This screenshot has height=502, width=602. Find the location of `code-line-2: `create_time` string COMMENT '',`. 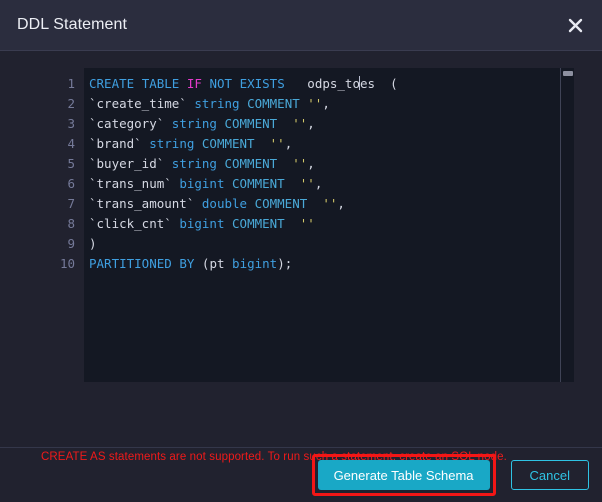

code-line-2: `create_time` string COMMENT '', is located at coordinates (209, 103).